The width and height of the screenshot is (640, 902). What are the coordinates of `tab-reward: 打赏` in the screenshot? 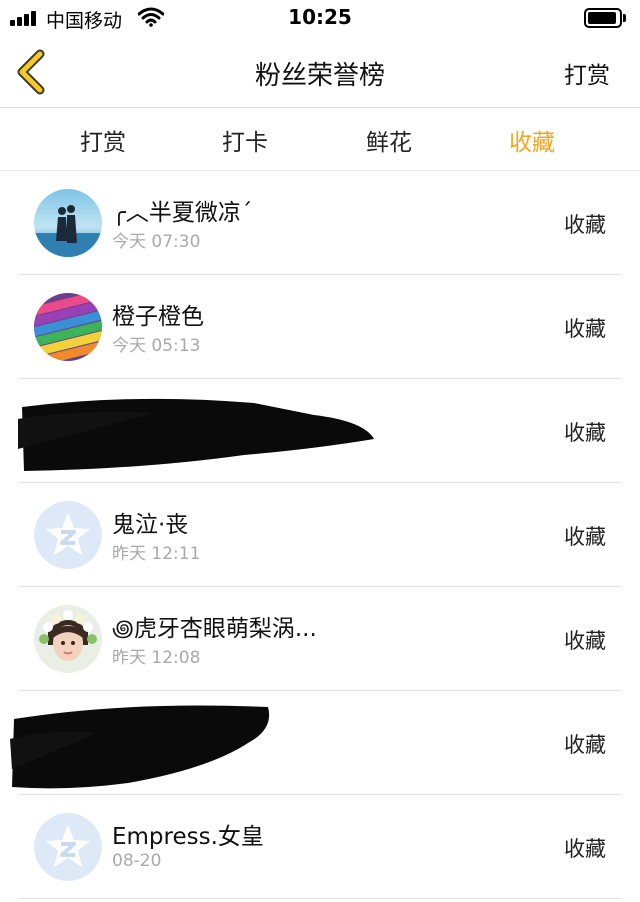 It's located at (103, 140).